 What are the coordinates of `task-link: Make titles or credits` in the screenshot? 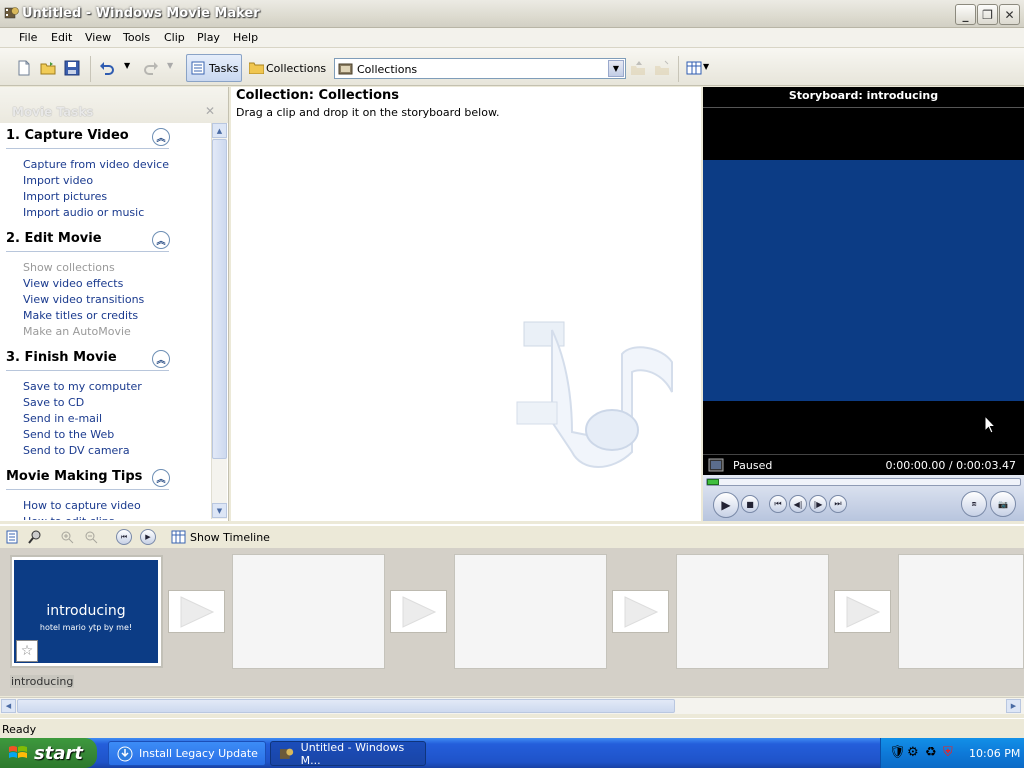 It's located at (80, 315).